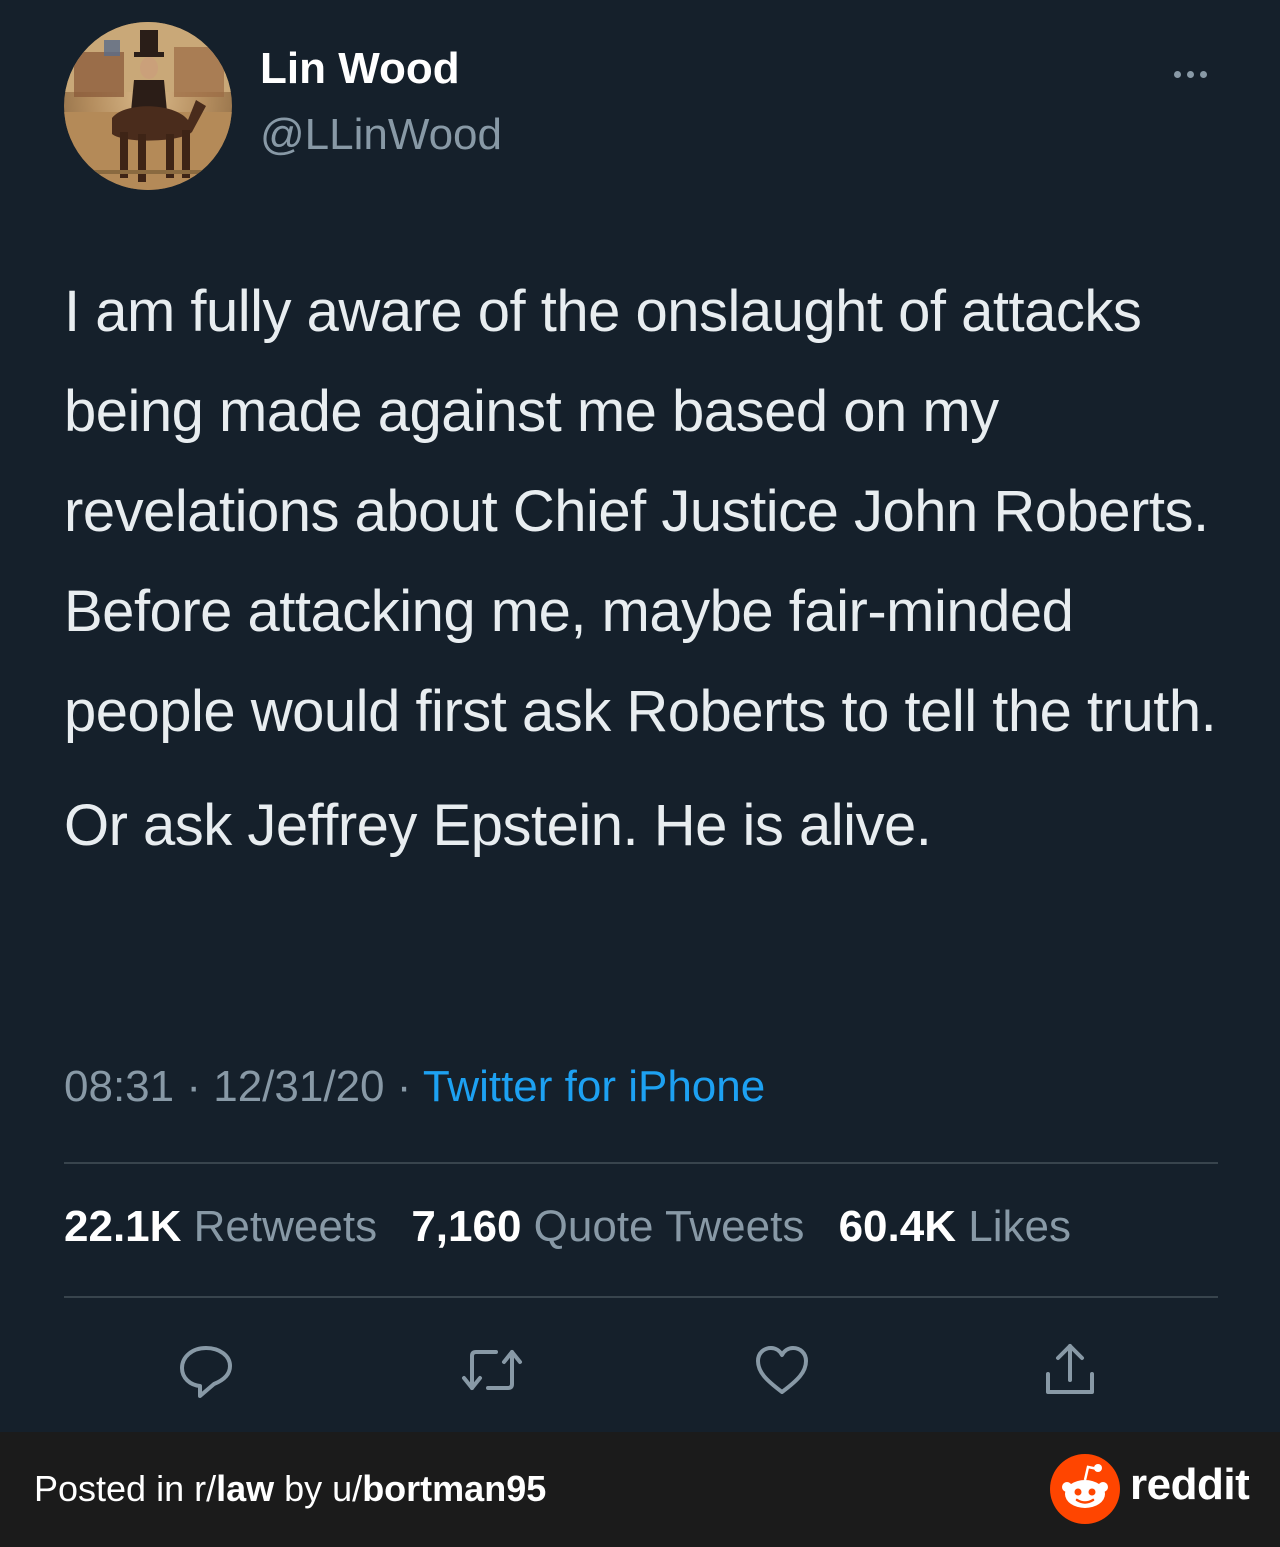 The height and width of the screenshot is (1547, 1280). I want to click on tweet-paragraph: Or ask Jeffrey Epstein. He is alive., so click(498, 825).